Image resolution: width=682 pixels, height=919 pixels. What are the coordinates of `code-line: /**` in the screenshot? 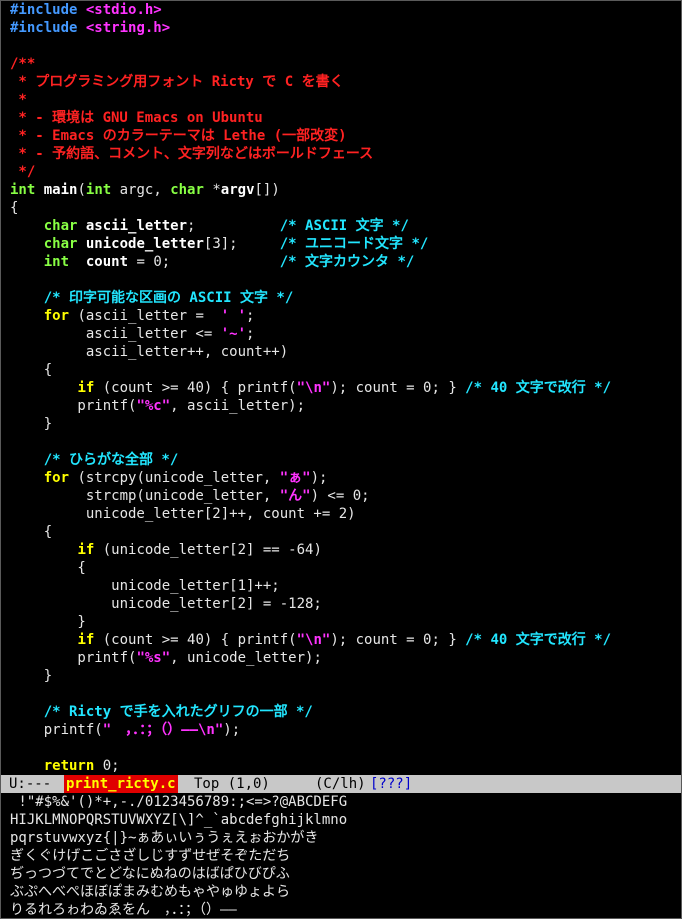 It's located at (22, 64).